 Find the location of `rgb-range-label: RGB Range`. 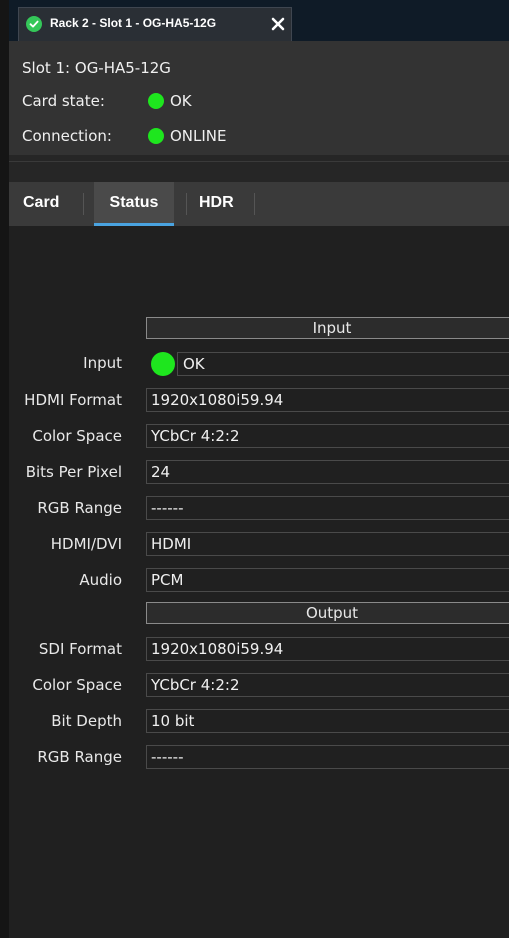

rgb-range-label: RGB Range is located at coordinates (79, 508).